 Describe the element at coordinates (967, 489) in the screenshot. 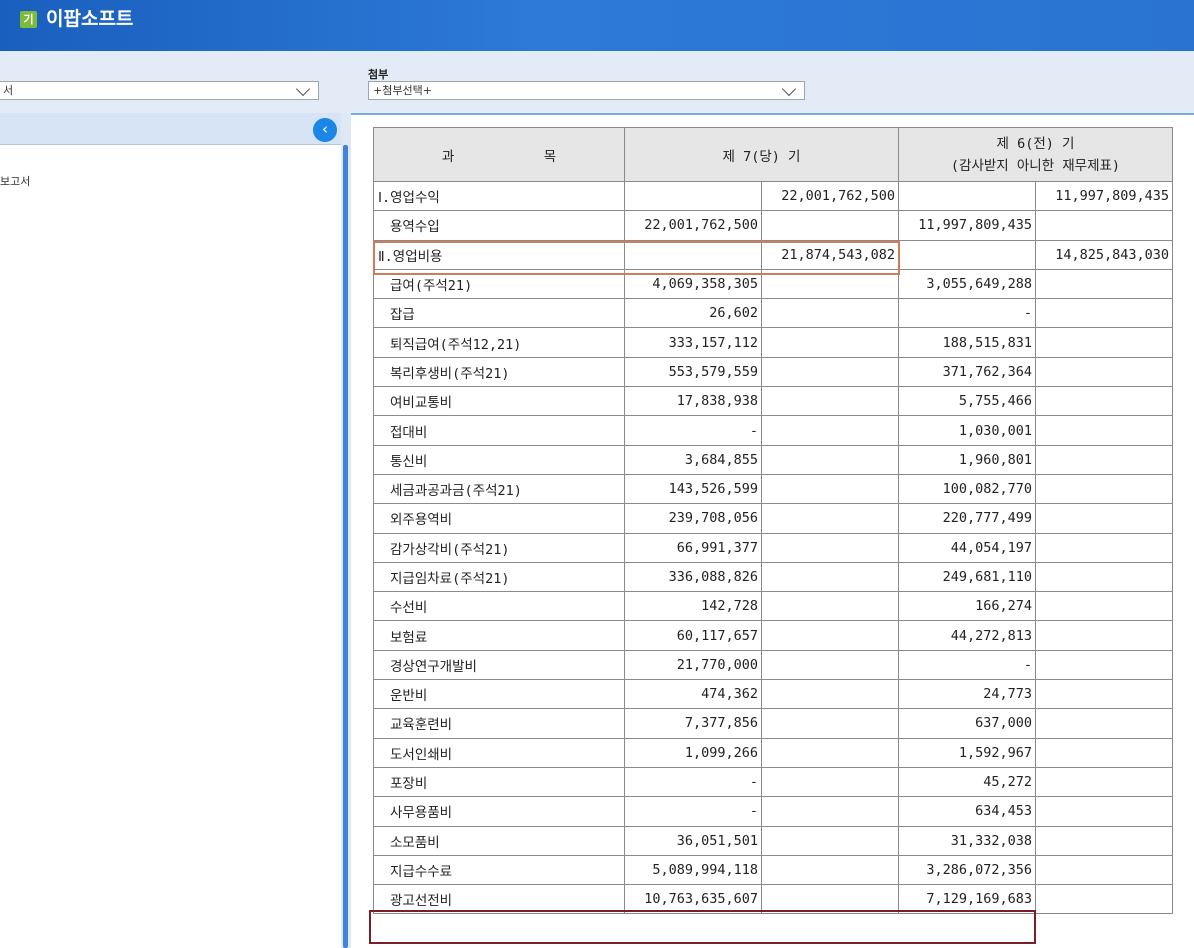

I see `amount-cell: 100,082,770` at that location.